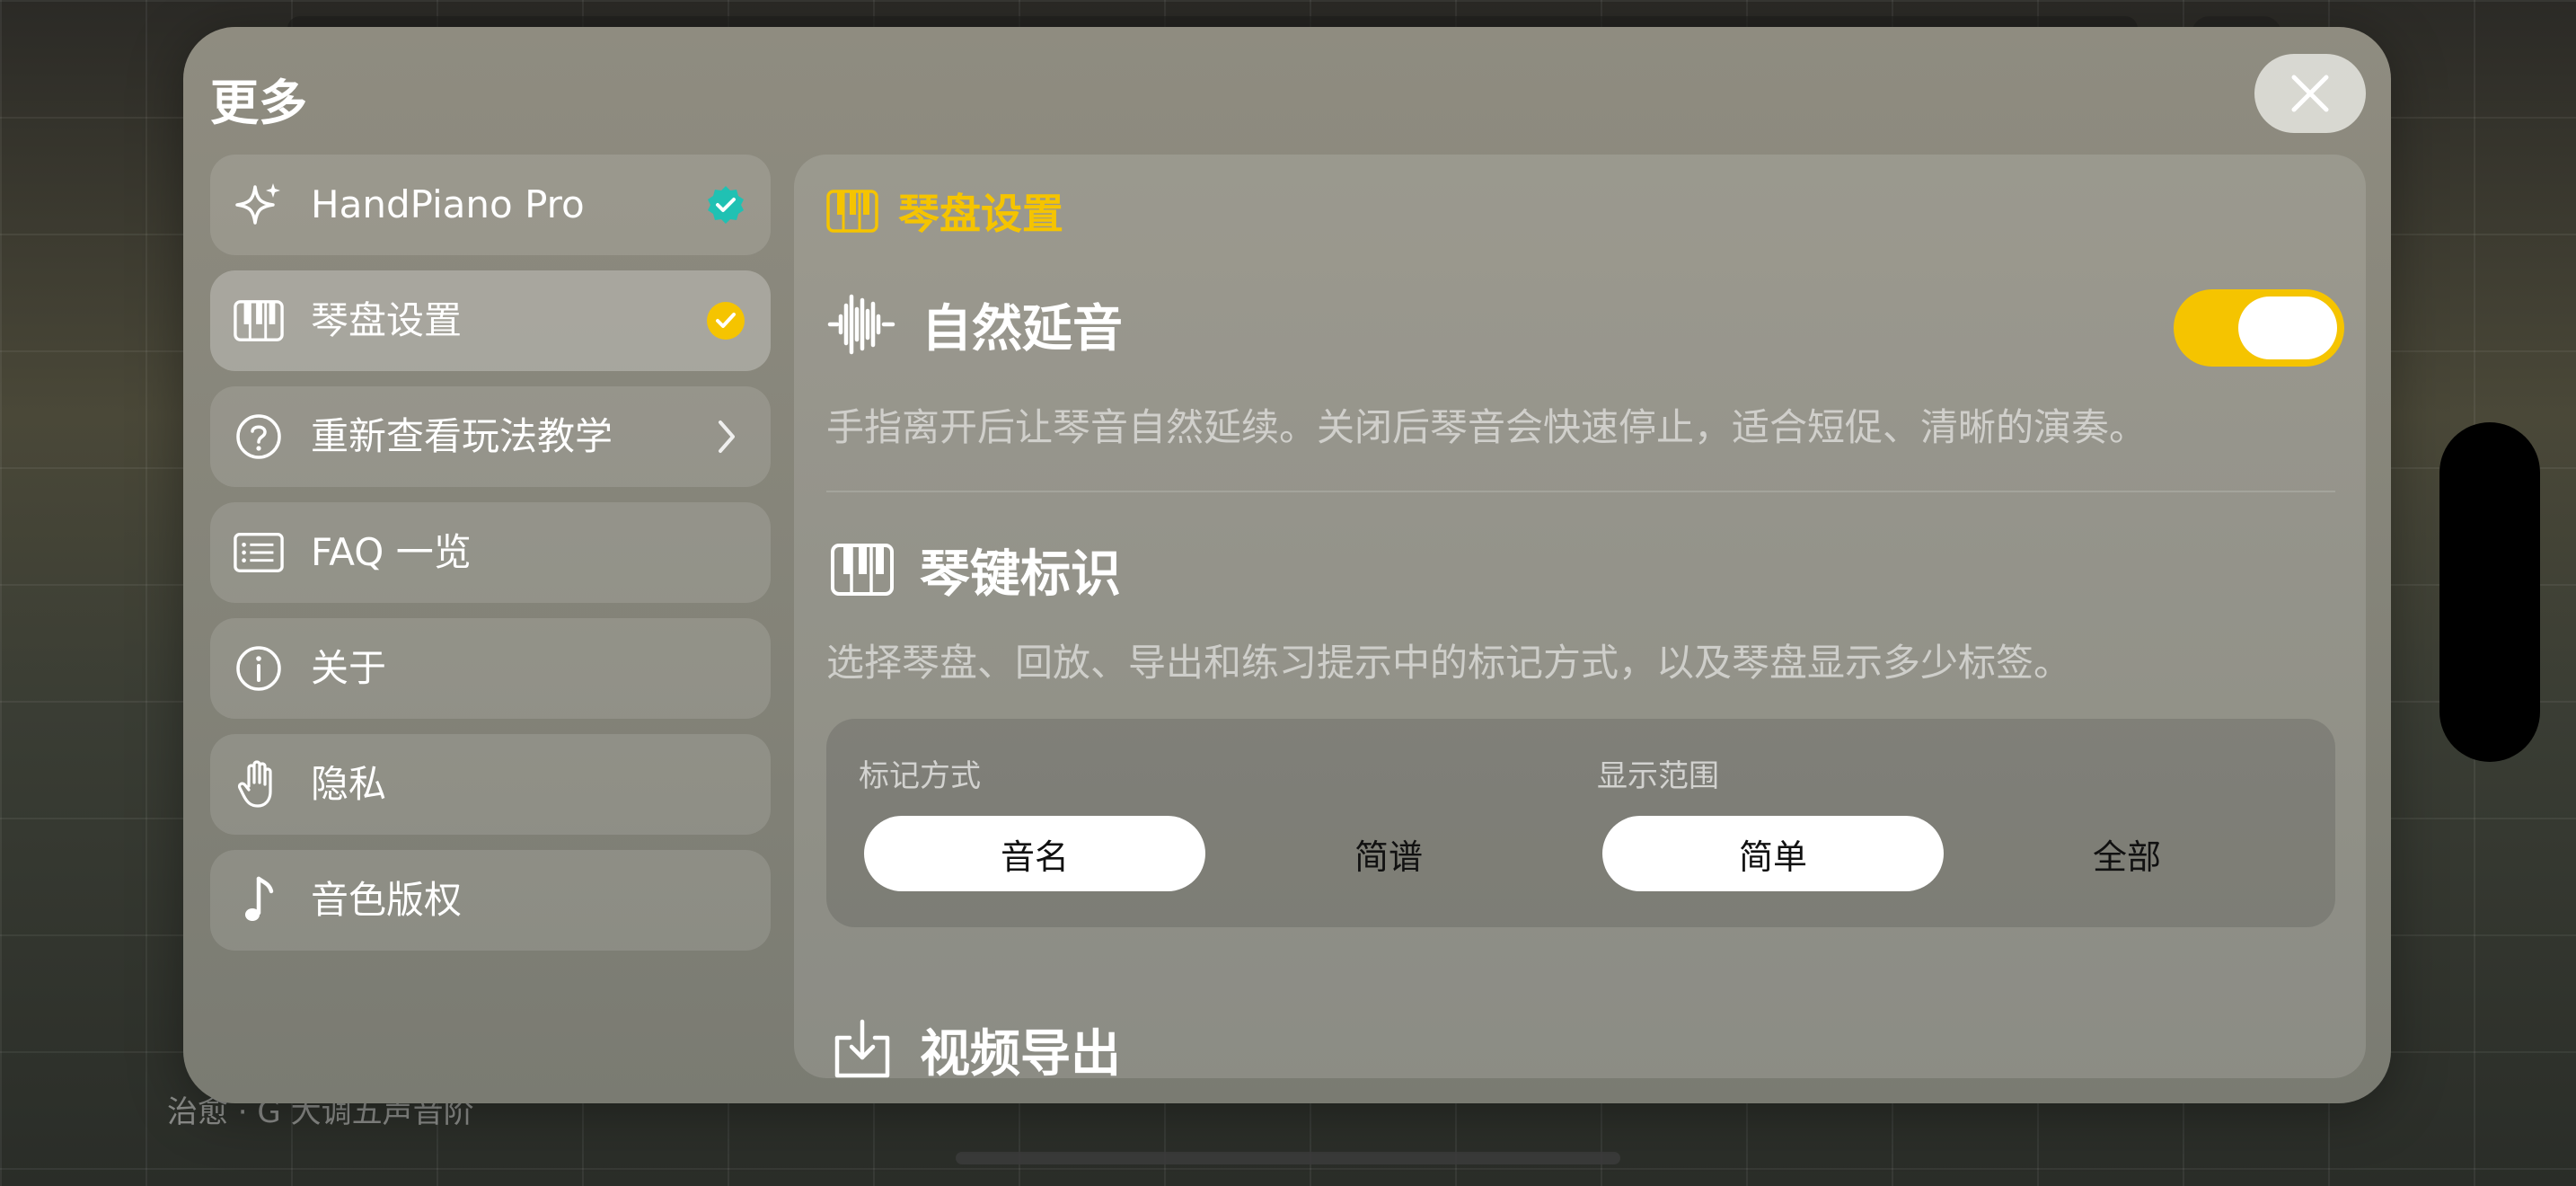  Describe the element at coordinates (862, 1048) in the screenshot. I see `export-icon` at that location.